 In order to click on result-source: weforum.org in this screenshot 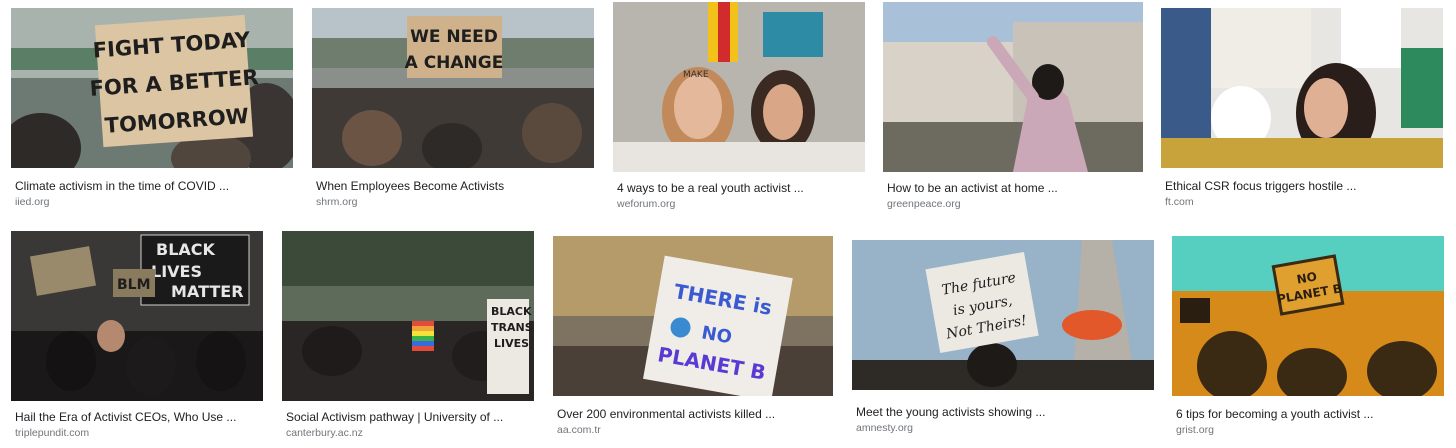, I will do `click(646, 204)`.